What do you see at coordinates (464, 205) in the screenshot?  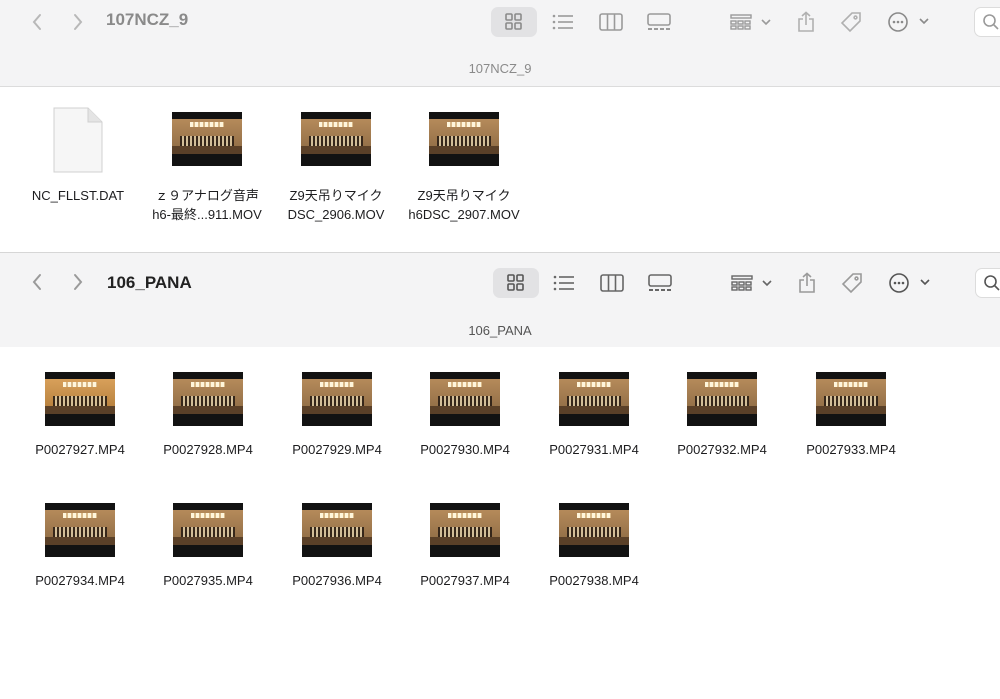 I see `file-name: Z9天吊りマイク h6DSC_2907.MOV` at bounding box center [464, 205].